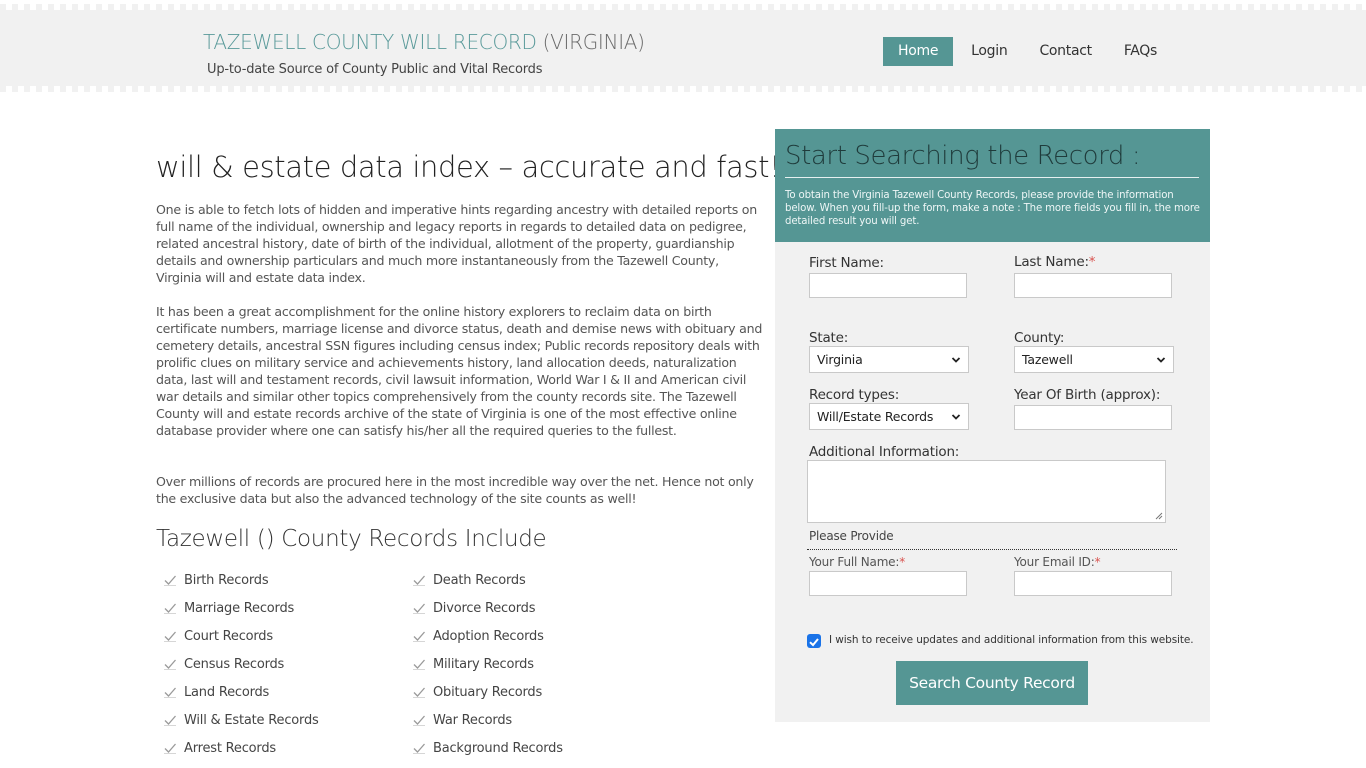 This screenshot has width=1366, height=768. Describe the element at coordinates (483, 664) in the screenshot. I see `record-type-label: Military Records` at that location.